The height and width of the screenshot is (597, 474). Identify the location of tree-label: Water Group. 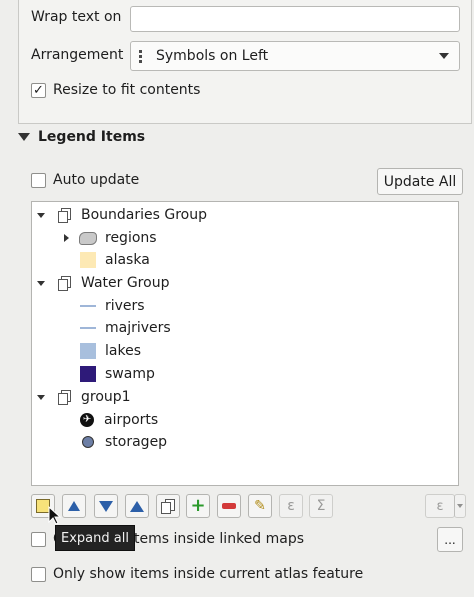
(125, 283).